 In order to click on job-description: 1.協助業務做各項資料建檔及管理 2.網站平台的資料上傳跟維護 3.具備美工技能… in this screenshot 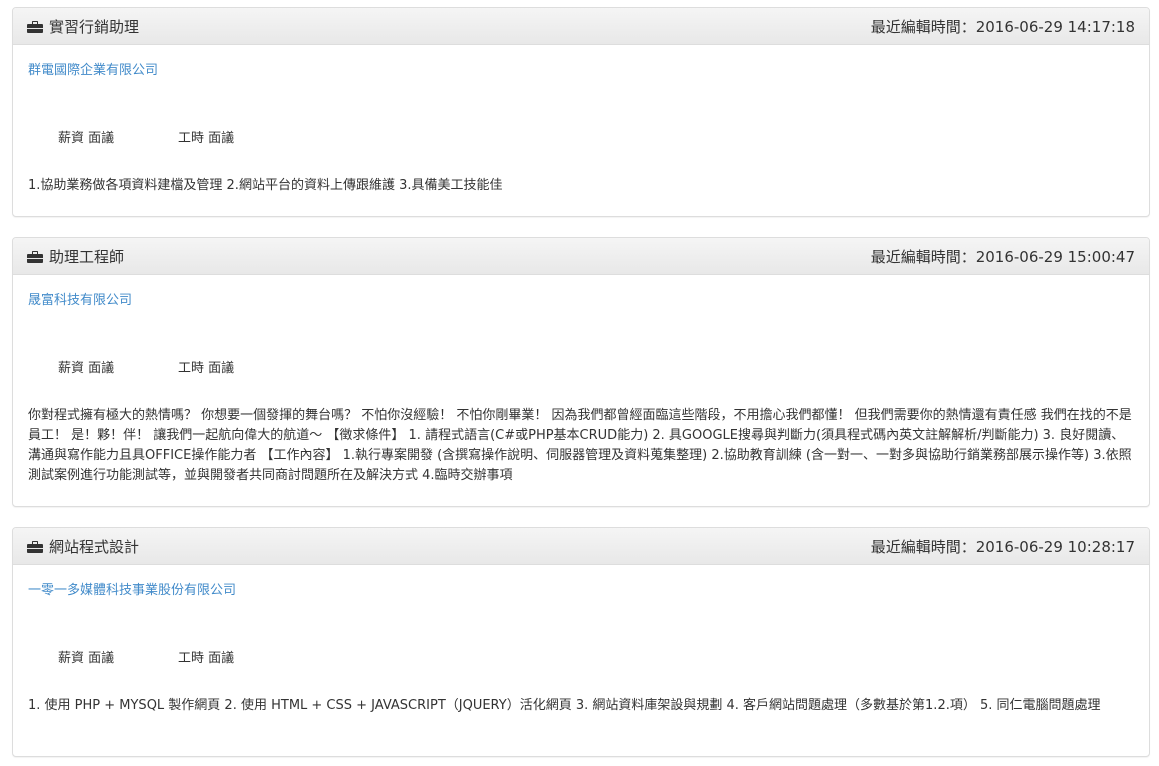, I will do `click(265, 185)`.